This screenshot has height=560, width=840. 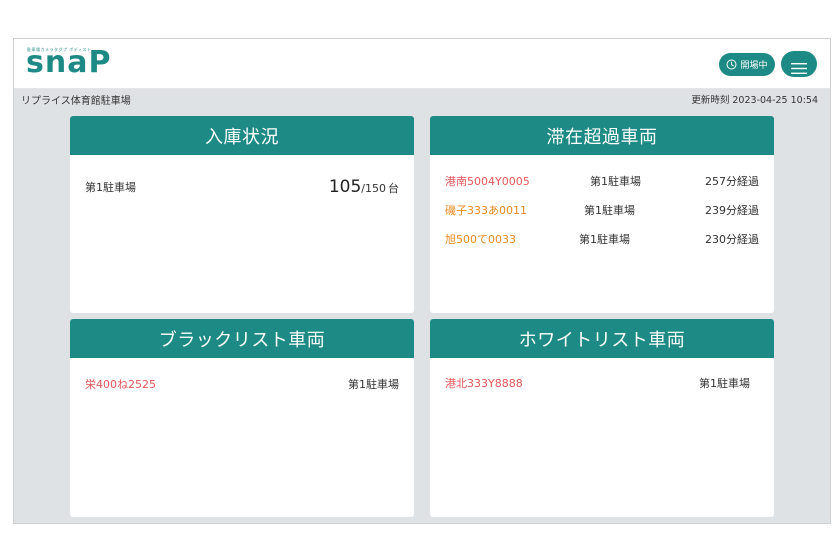 I want to click on elapsed-time: 230分経過, so click(x=732, y=239).